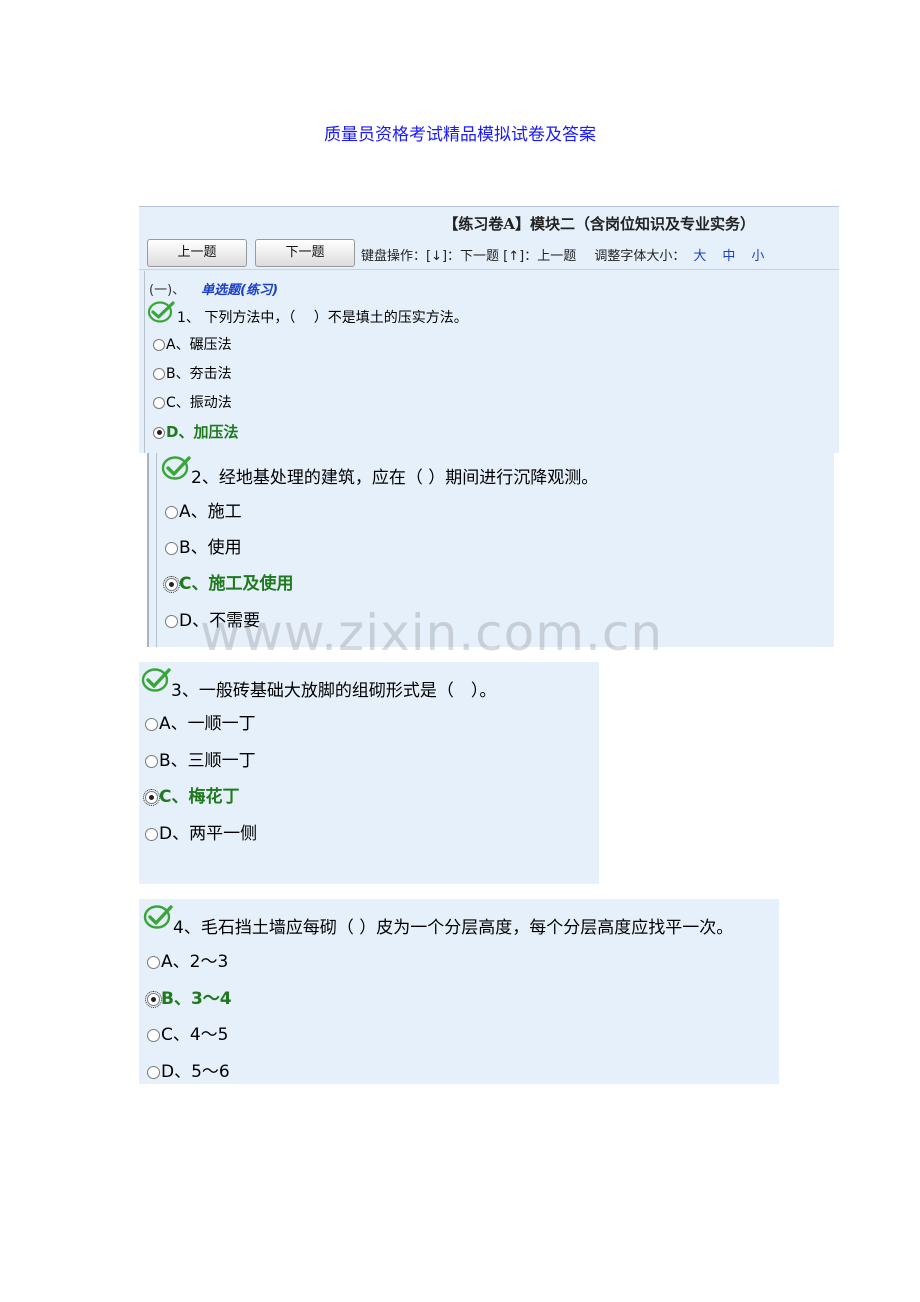  Describe the element at coordinates (197, 253) in the screenshot. I see `prev-question-button: 上一题` at that location.